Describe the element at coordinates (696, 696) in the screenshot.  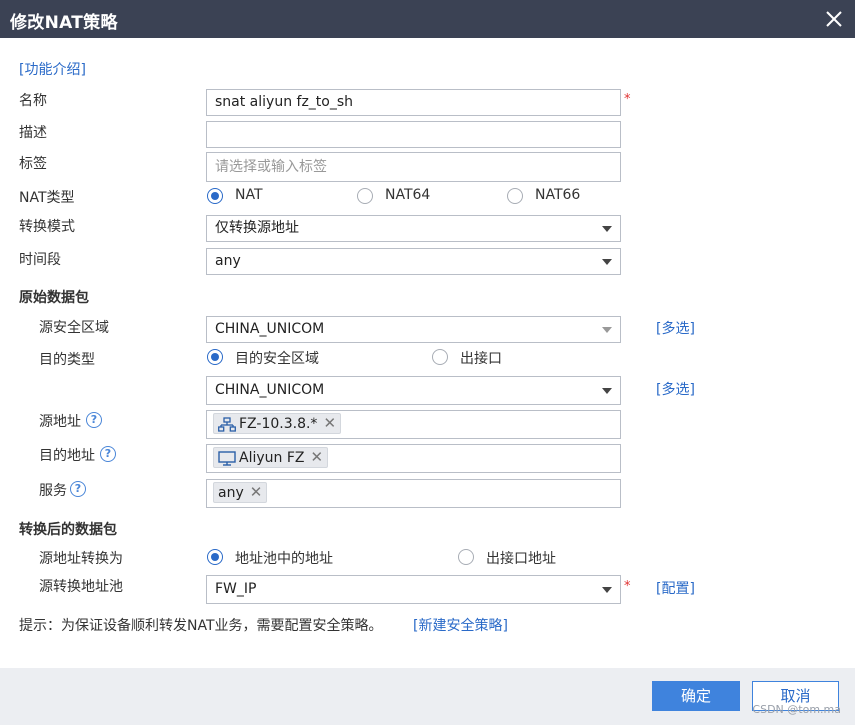
I see `ok-button: 确定` at that location.